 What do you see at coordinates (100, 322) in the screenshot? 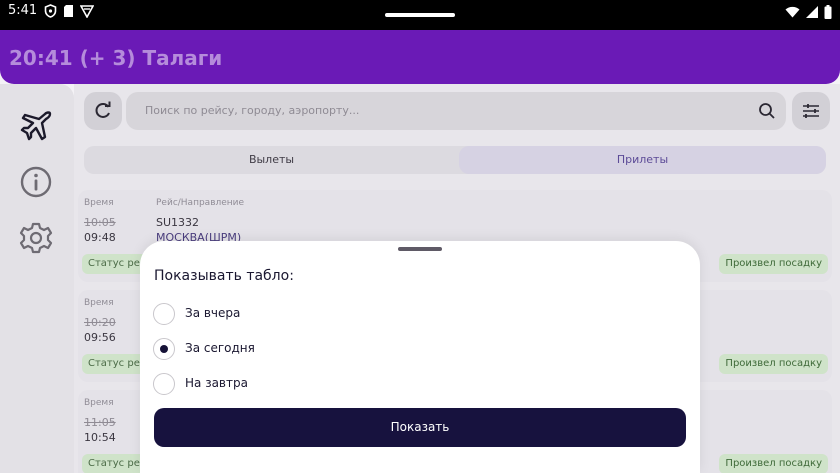
I see `scheduled-time: 10:20` at bounding box center [100, 322].